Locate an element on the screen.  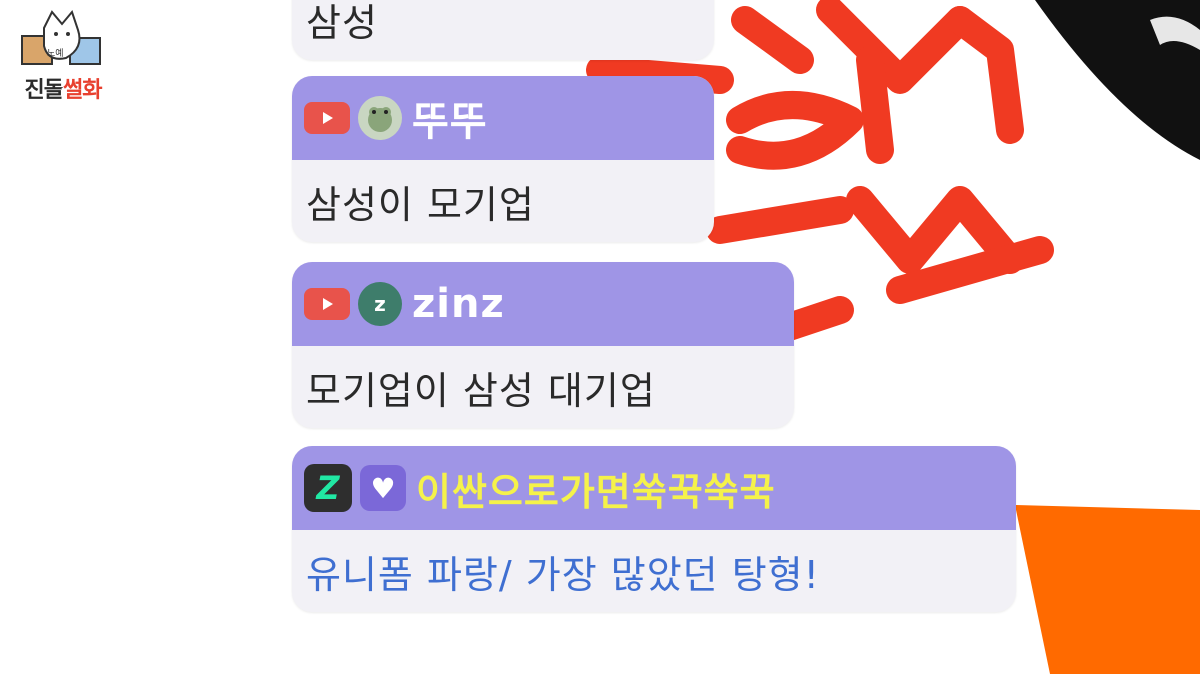
heart-icon: ♥ is located at coordinates (383, 488).